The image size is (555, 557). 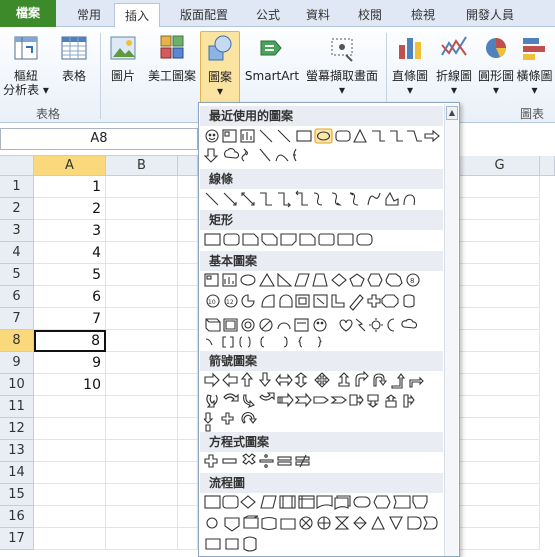 What do you see at coordinates (17, 231) in the screenshot?
I see `row-header: 3` at bounding box center [17, 231].